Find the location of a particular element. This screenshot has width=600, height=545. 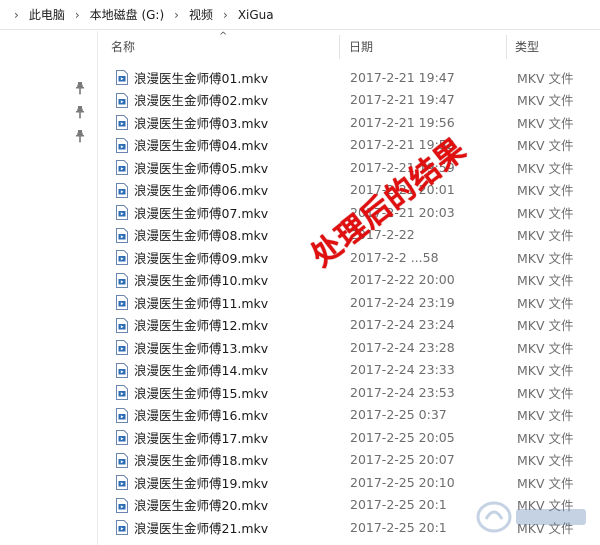

file-name: 浪漫医生金师傅10.mkv is located at coordinates (201, 279).